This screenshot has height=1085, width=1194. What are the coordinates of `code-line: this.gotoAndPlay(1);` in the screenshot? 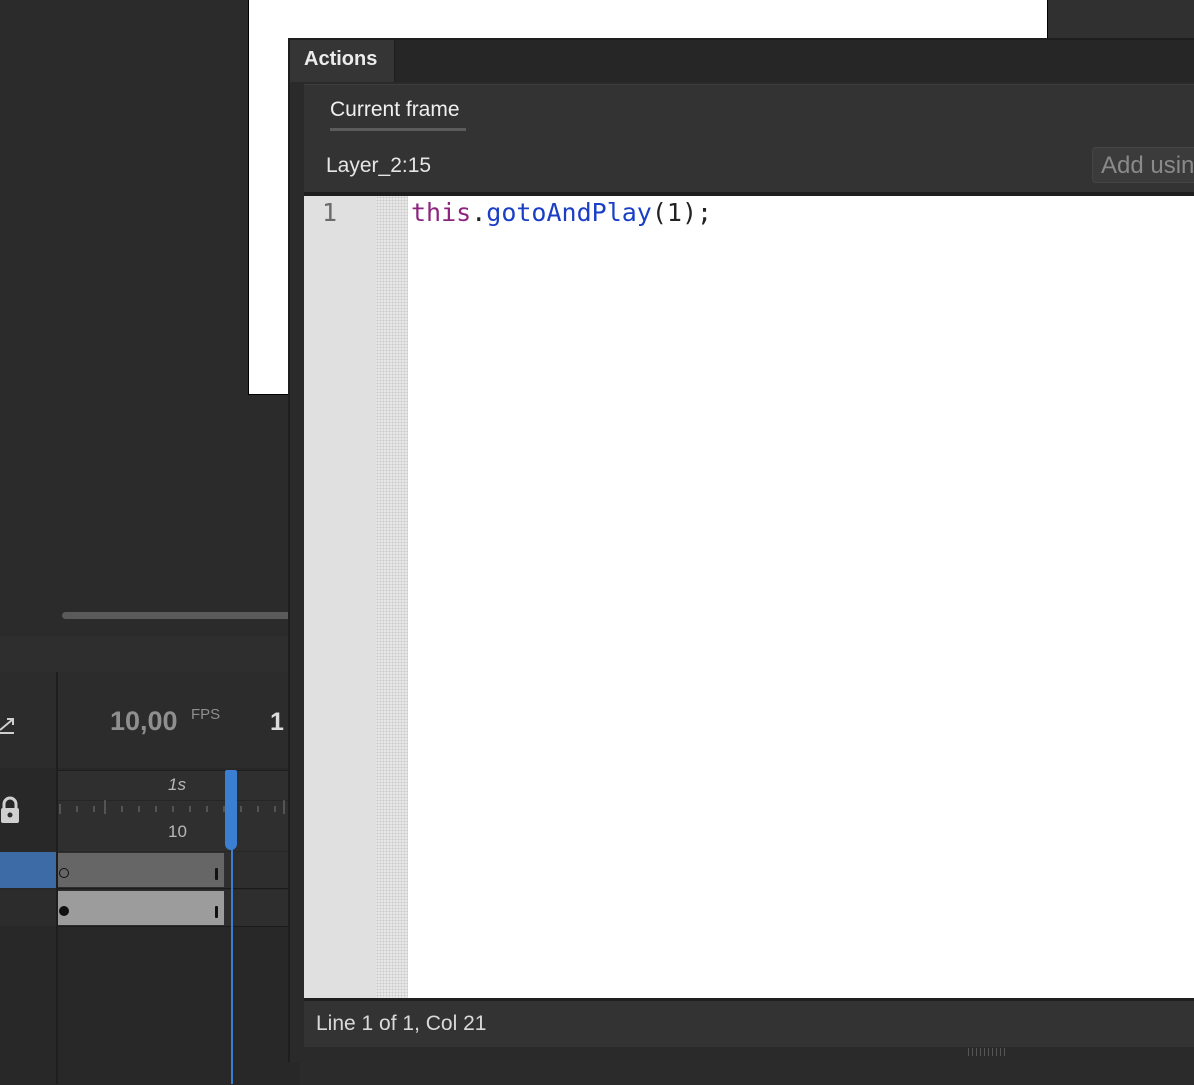 It's located at (561, 212).